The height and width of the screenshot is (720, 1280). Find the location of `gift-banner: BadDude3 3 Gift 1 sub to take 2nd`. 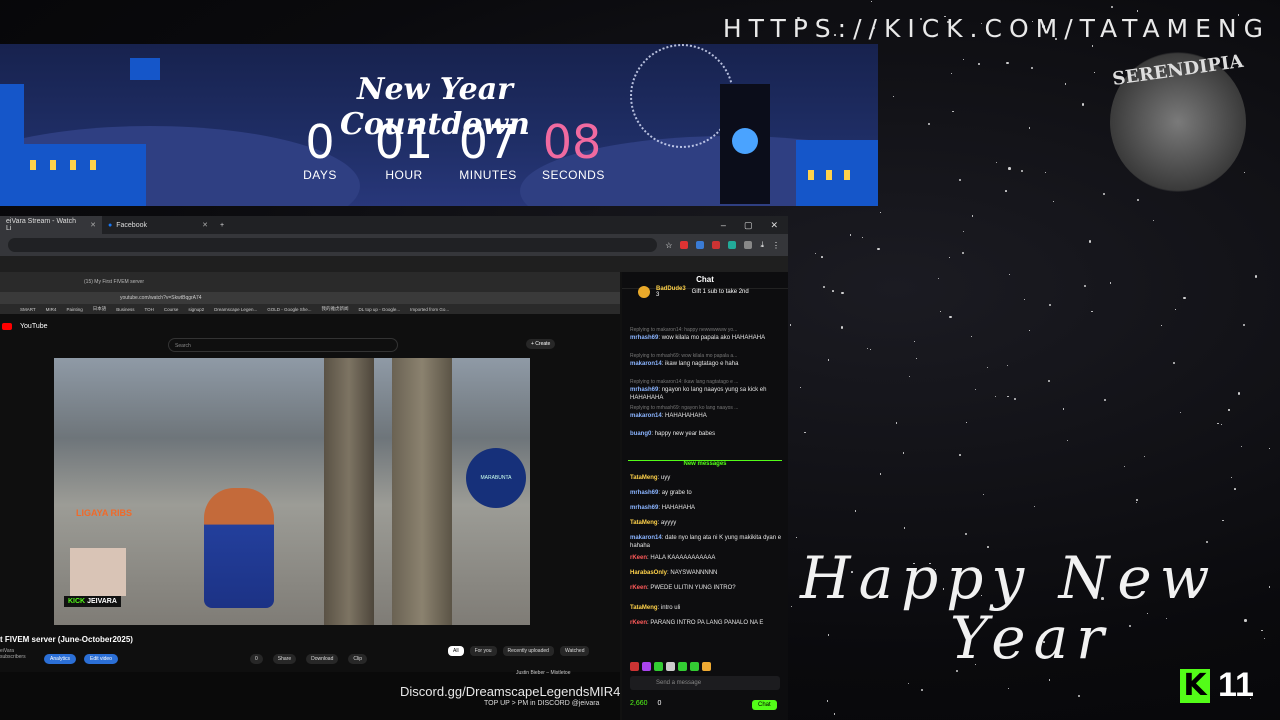

gift-banner: BadDude3 3 Gift 1 sub to take 2nd is located at coordinates (693, 292).